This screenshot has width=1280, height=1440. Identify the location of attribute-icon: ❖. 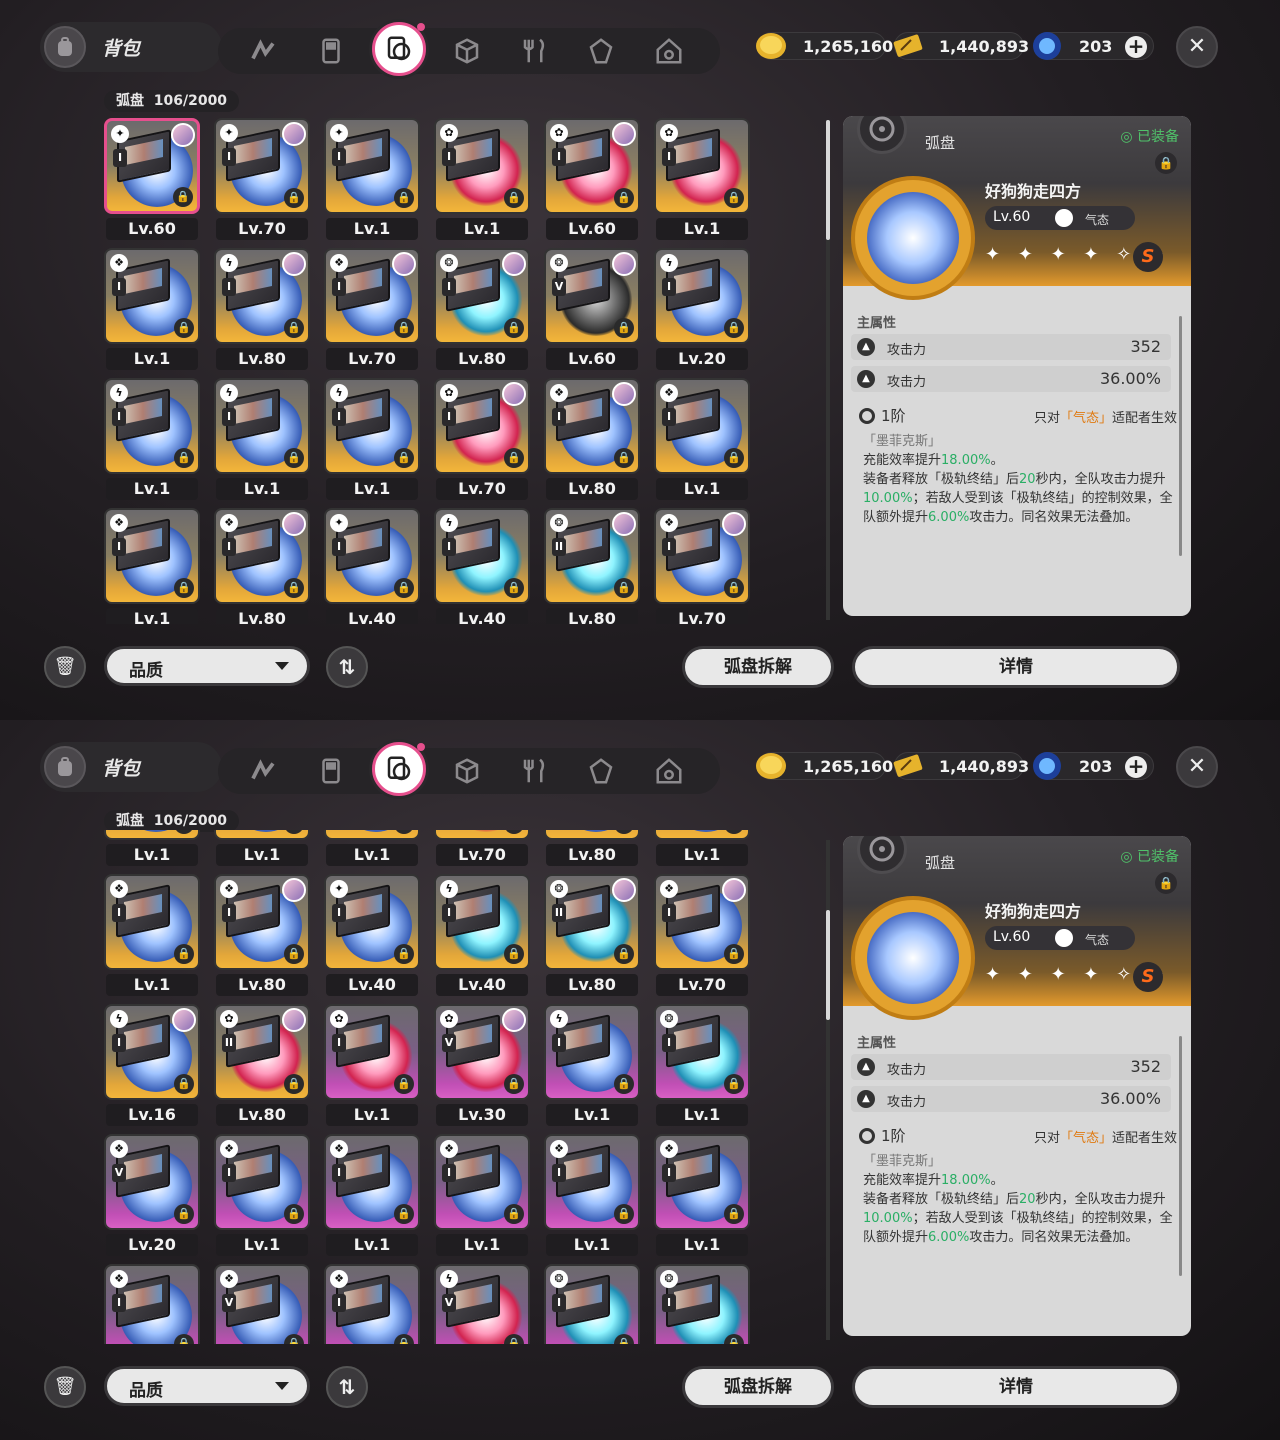
(669, 393).